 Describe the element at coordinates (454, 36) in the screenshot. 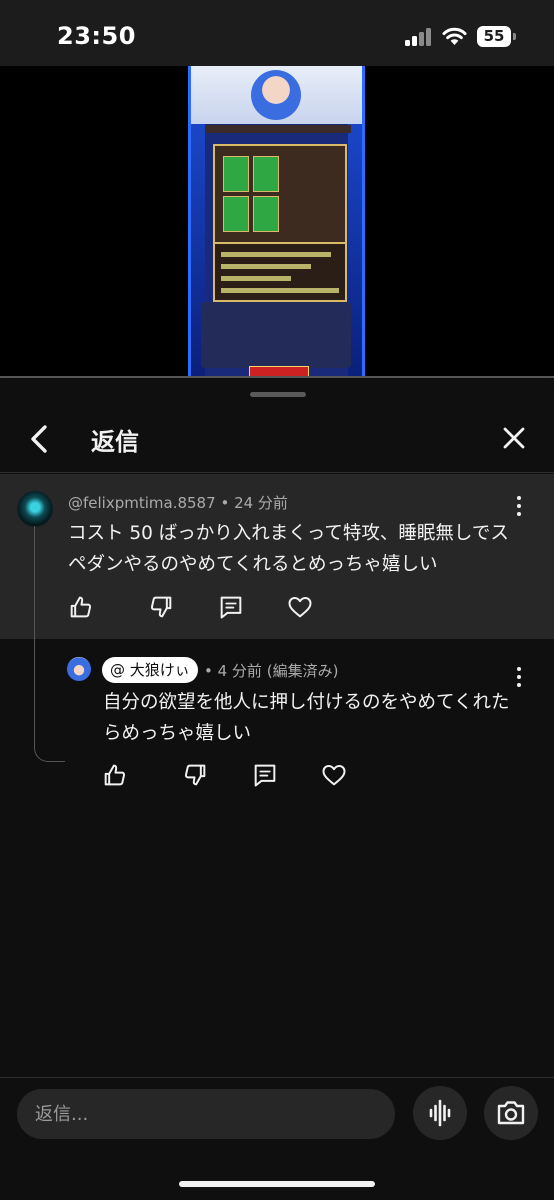

I see `wifi-icon` at that location.